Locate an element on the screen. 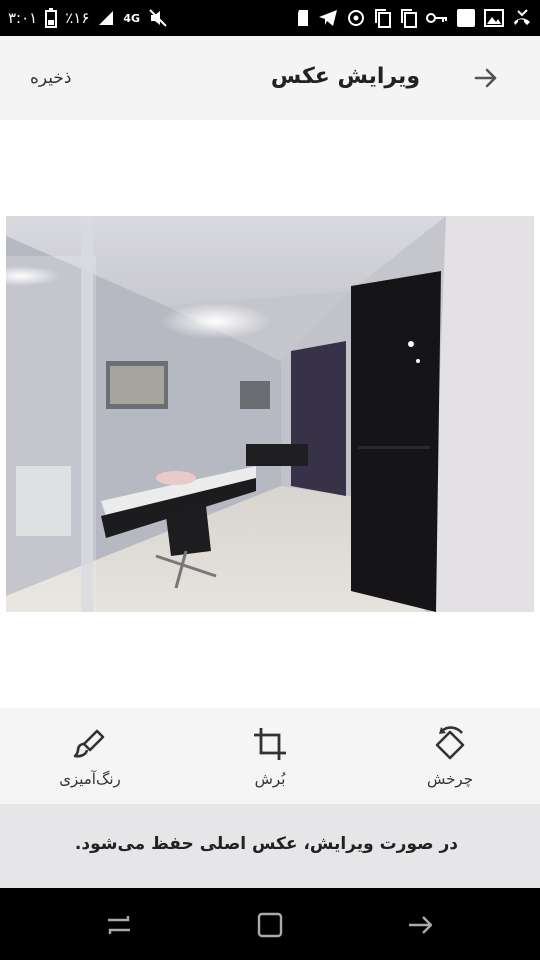  status-left: ۳:۰۱ ٪۱۶ 4G is located at coordinates (88, 18).